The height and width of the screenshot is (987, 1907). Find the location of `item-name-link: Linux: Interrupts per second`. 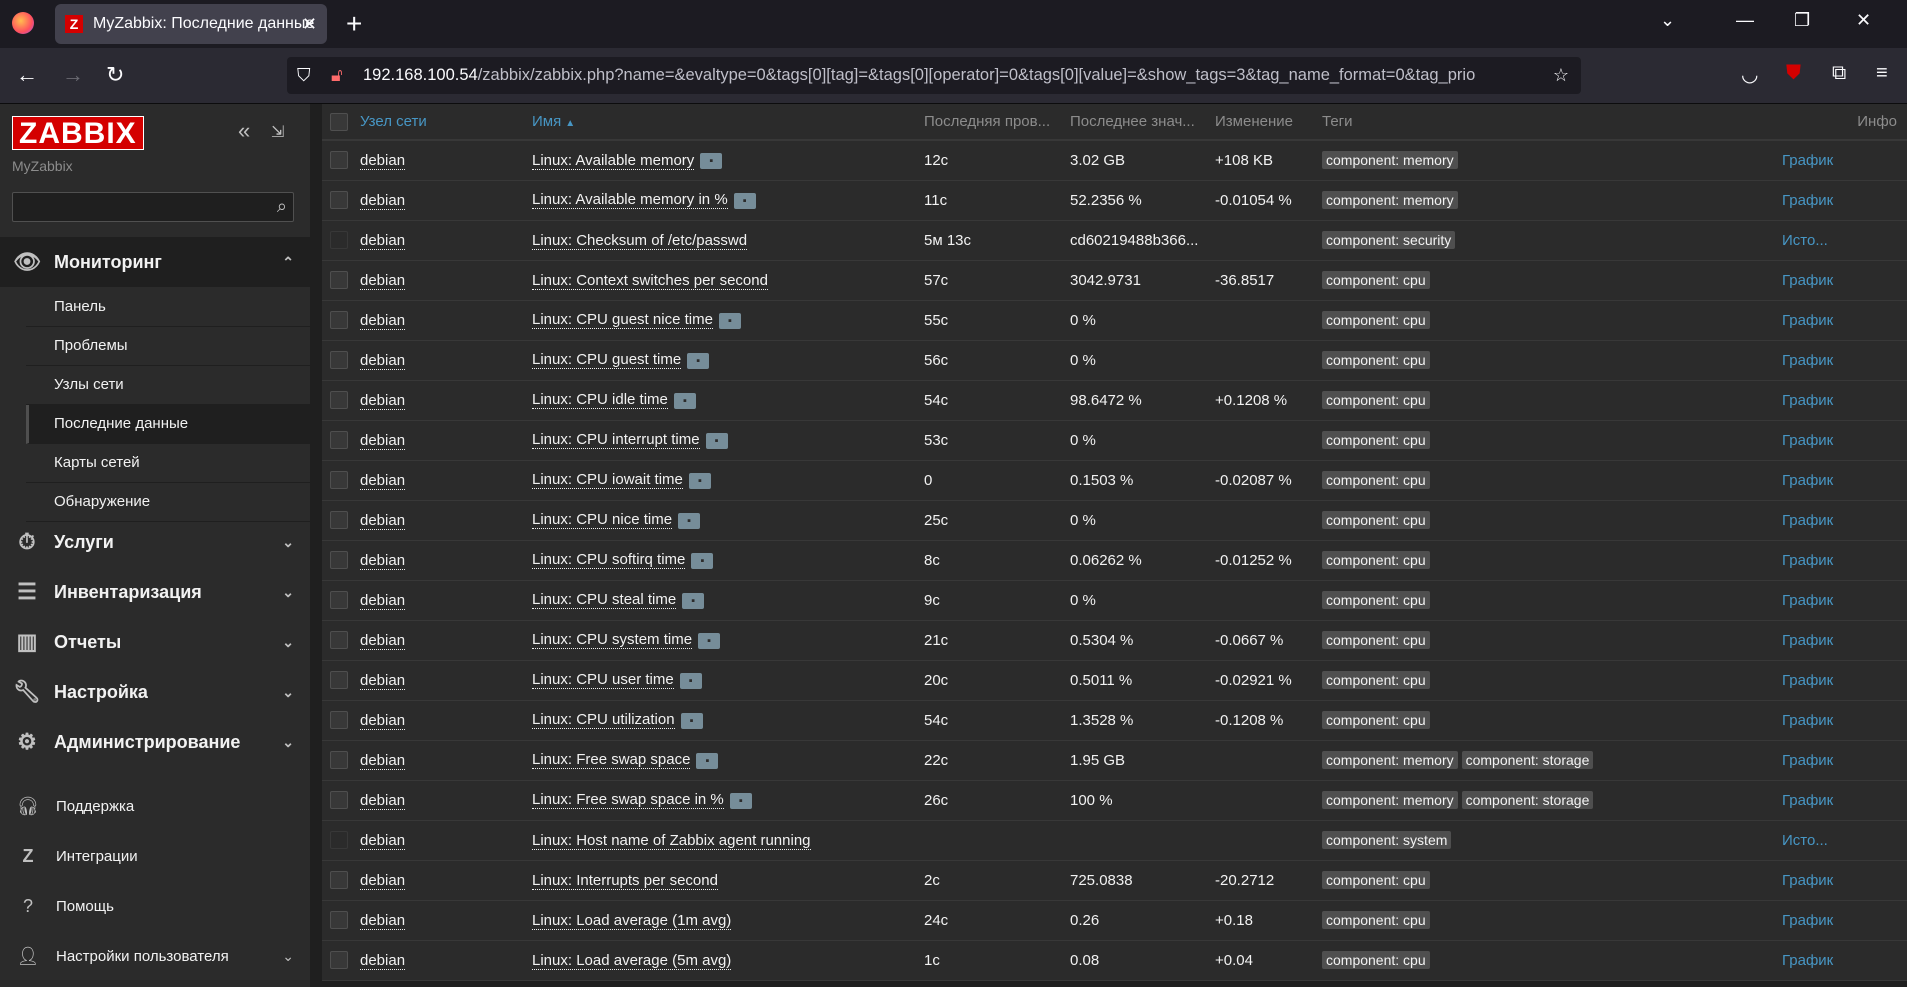

item-name-link: Linux: Interrupts per second is located at coordinates (625, 880).